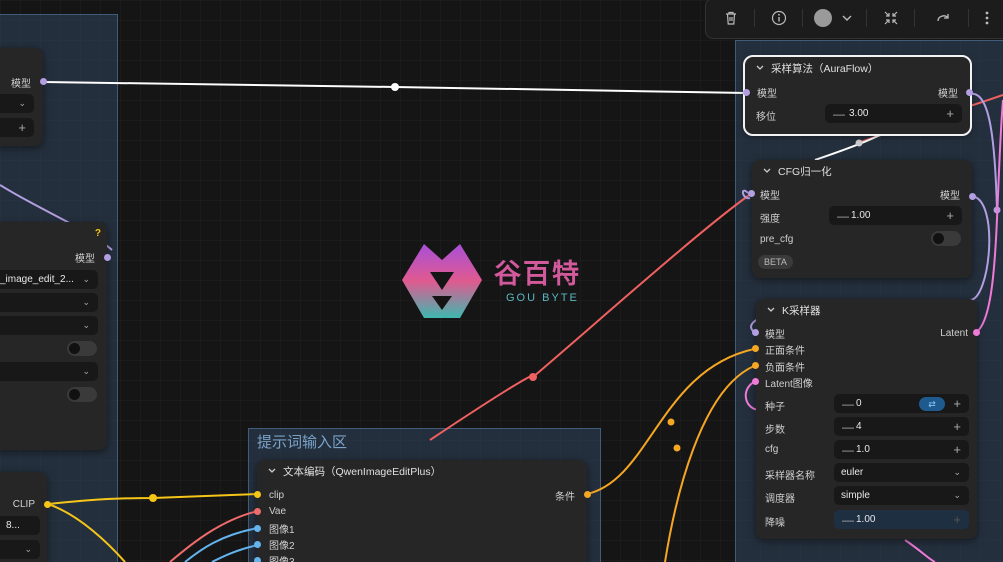 The height and width of the screenshot is (562, 1003). I want to click on ksampler-in-latent: Latent图像, so click(789, 384).